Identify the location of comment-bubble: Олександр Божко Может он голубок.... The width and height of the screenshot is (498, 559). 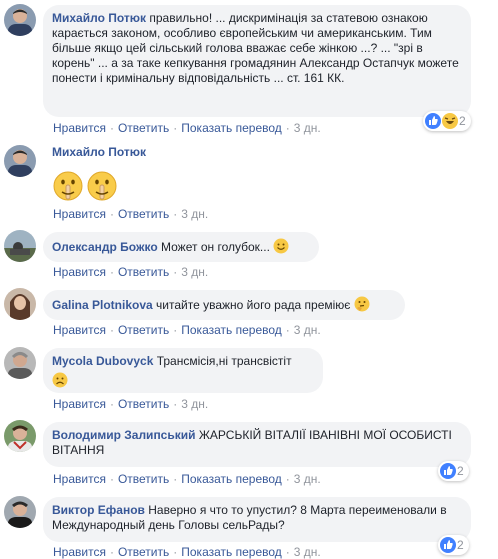
(181, 247).